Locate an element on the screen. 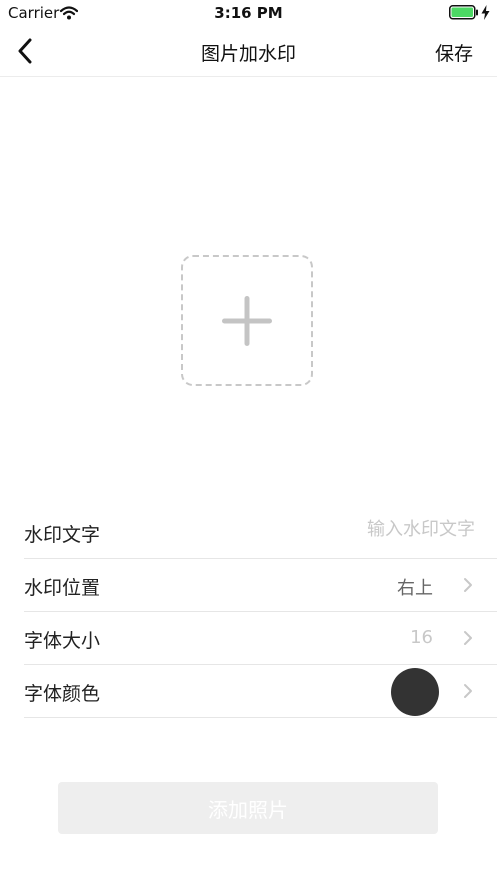  watermark-position-label: 水印位置 is located at coordinates (62, 588).